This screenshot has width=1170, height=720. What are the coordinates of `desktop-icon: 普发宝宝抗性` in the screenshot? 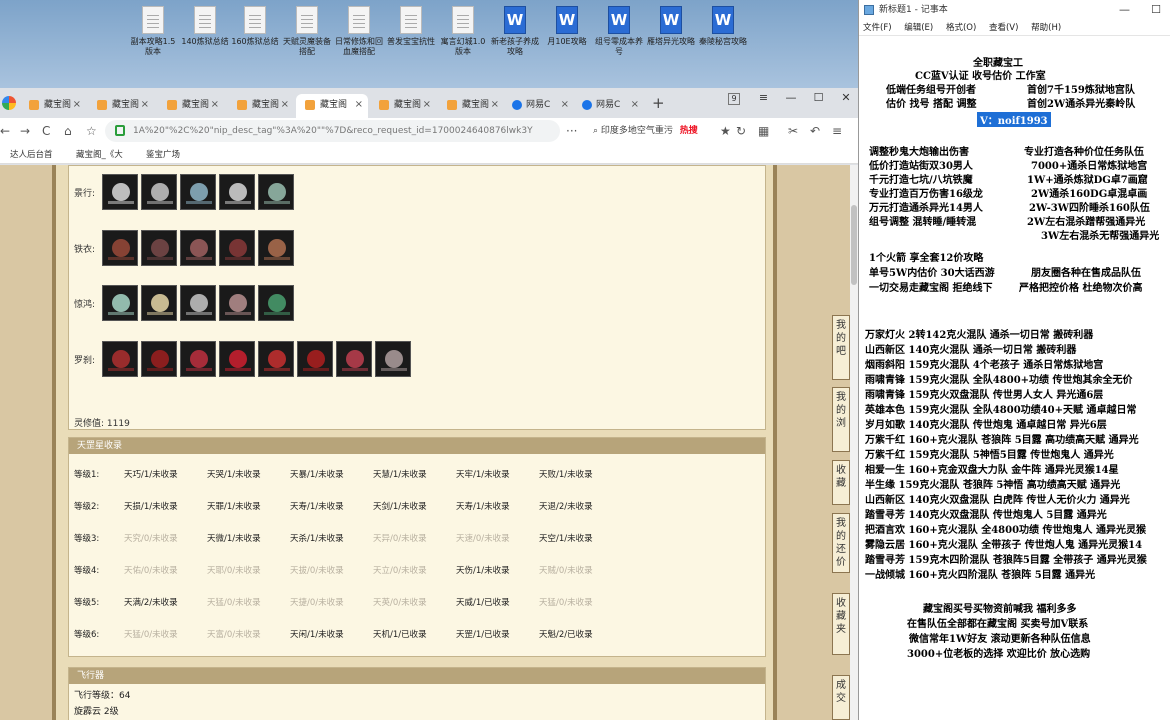 It's located at (411, 26).